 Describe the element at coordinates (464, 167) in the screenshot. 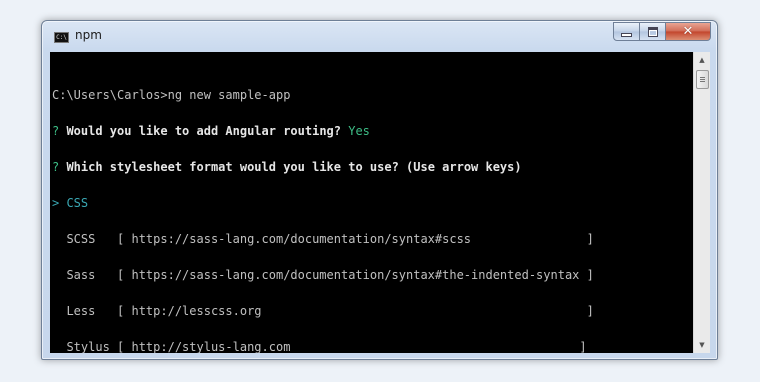

I see `hint-text: (Use arrow keys)` at that location.